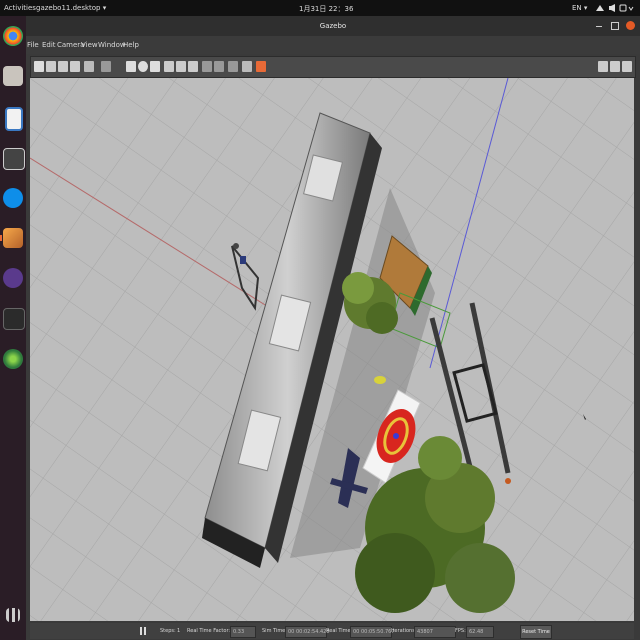 This screenshot has width=640, height=640. I want to click on snap-icon, so click(247, 66).